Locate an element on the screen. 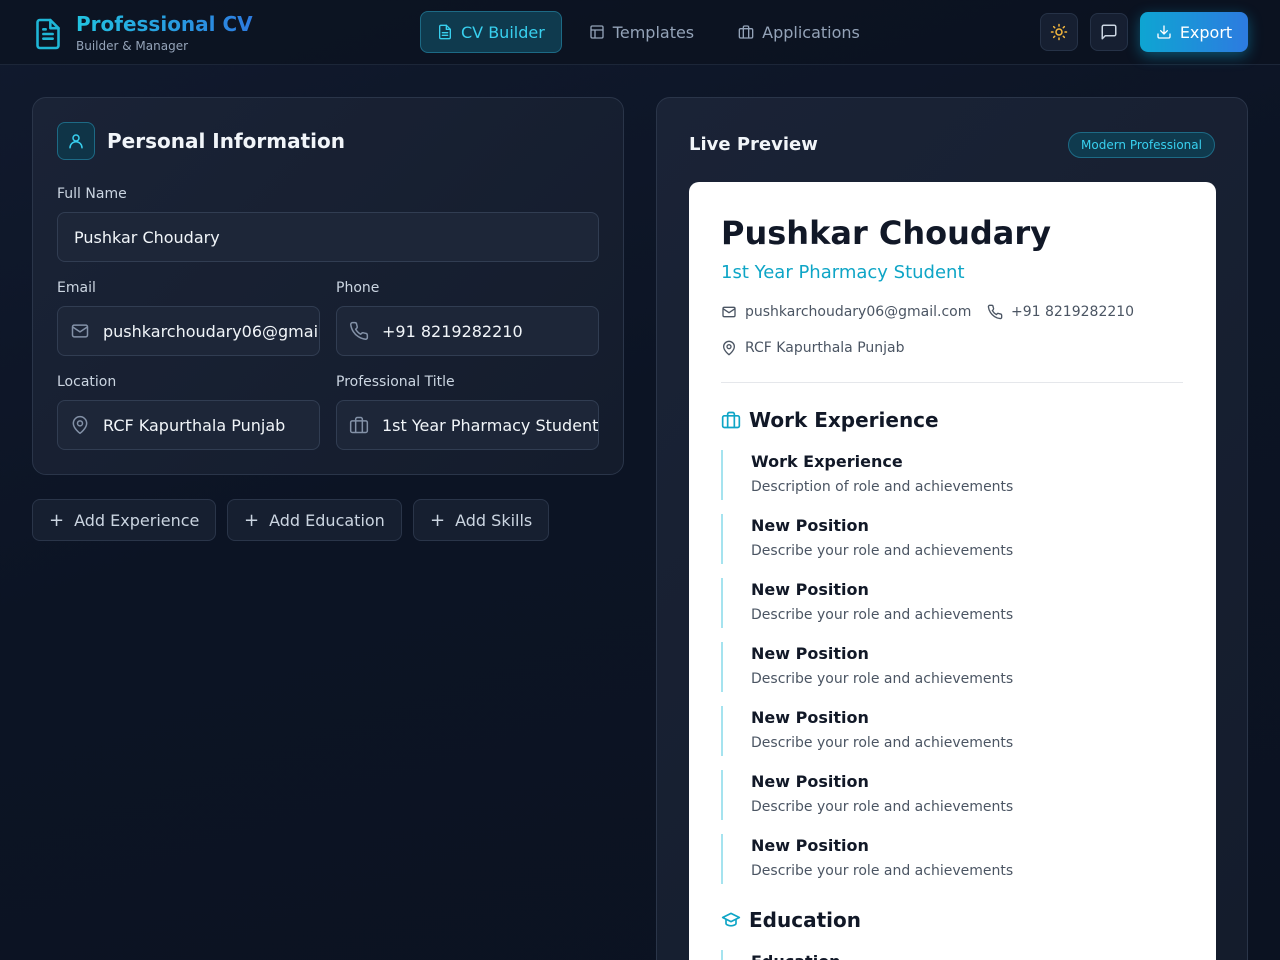  card-header: Personal Information is located at coordinates (201, 141).